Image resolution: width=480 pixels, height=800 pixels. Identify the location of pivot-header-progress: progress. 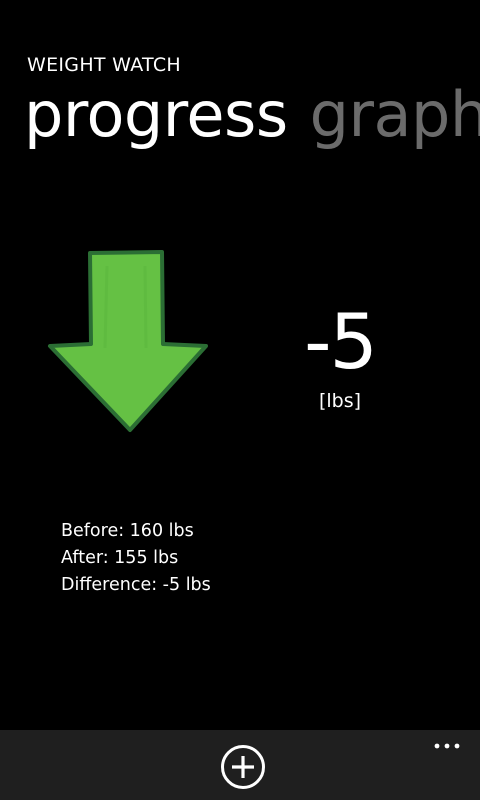
(156, 115).